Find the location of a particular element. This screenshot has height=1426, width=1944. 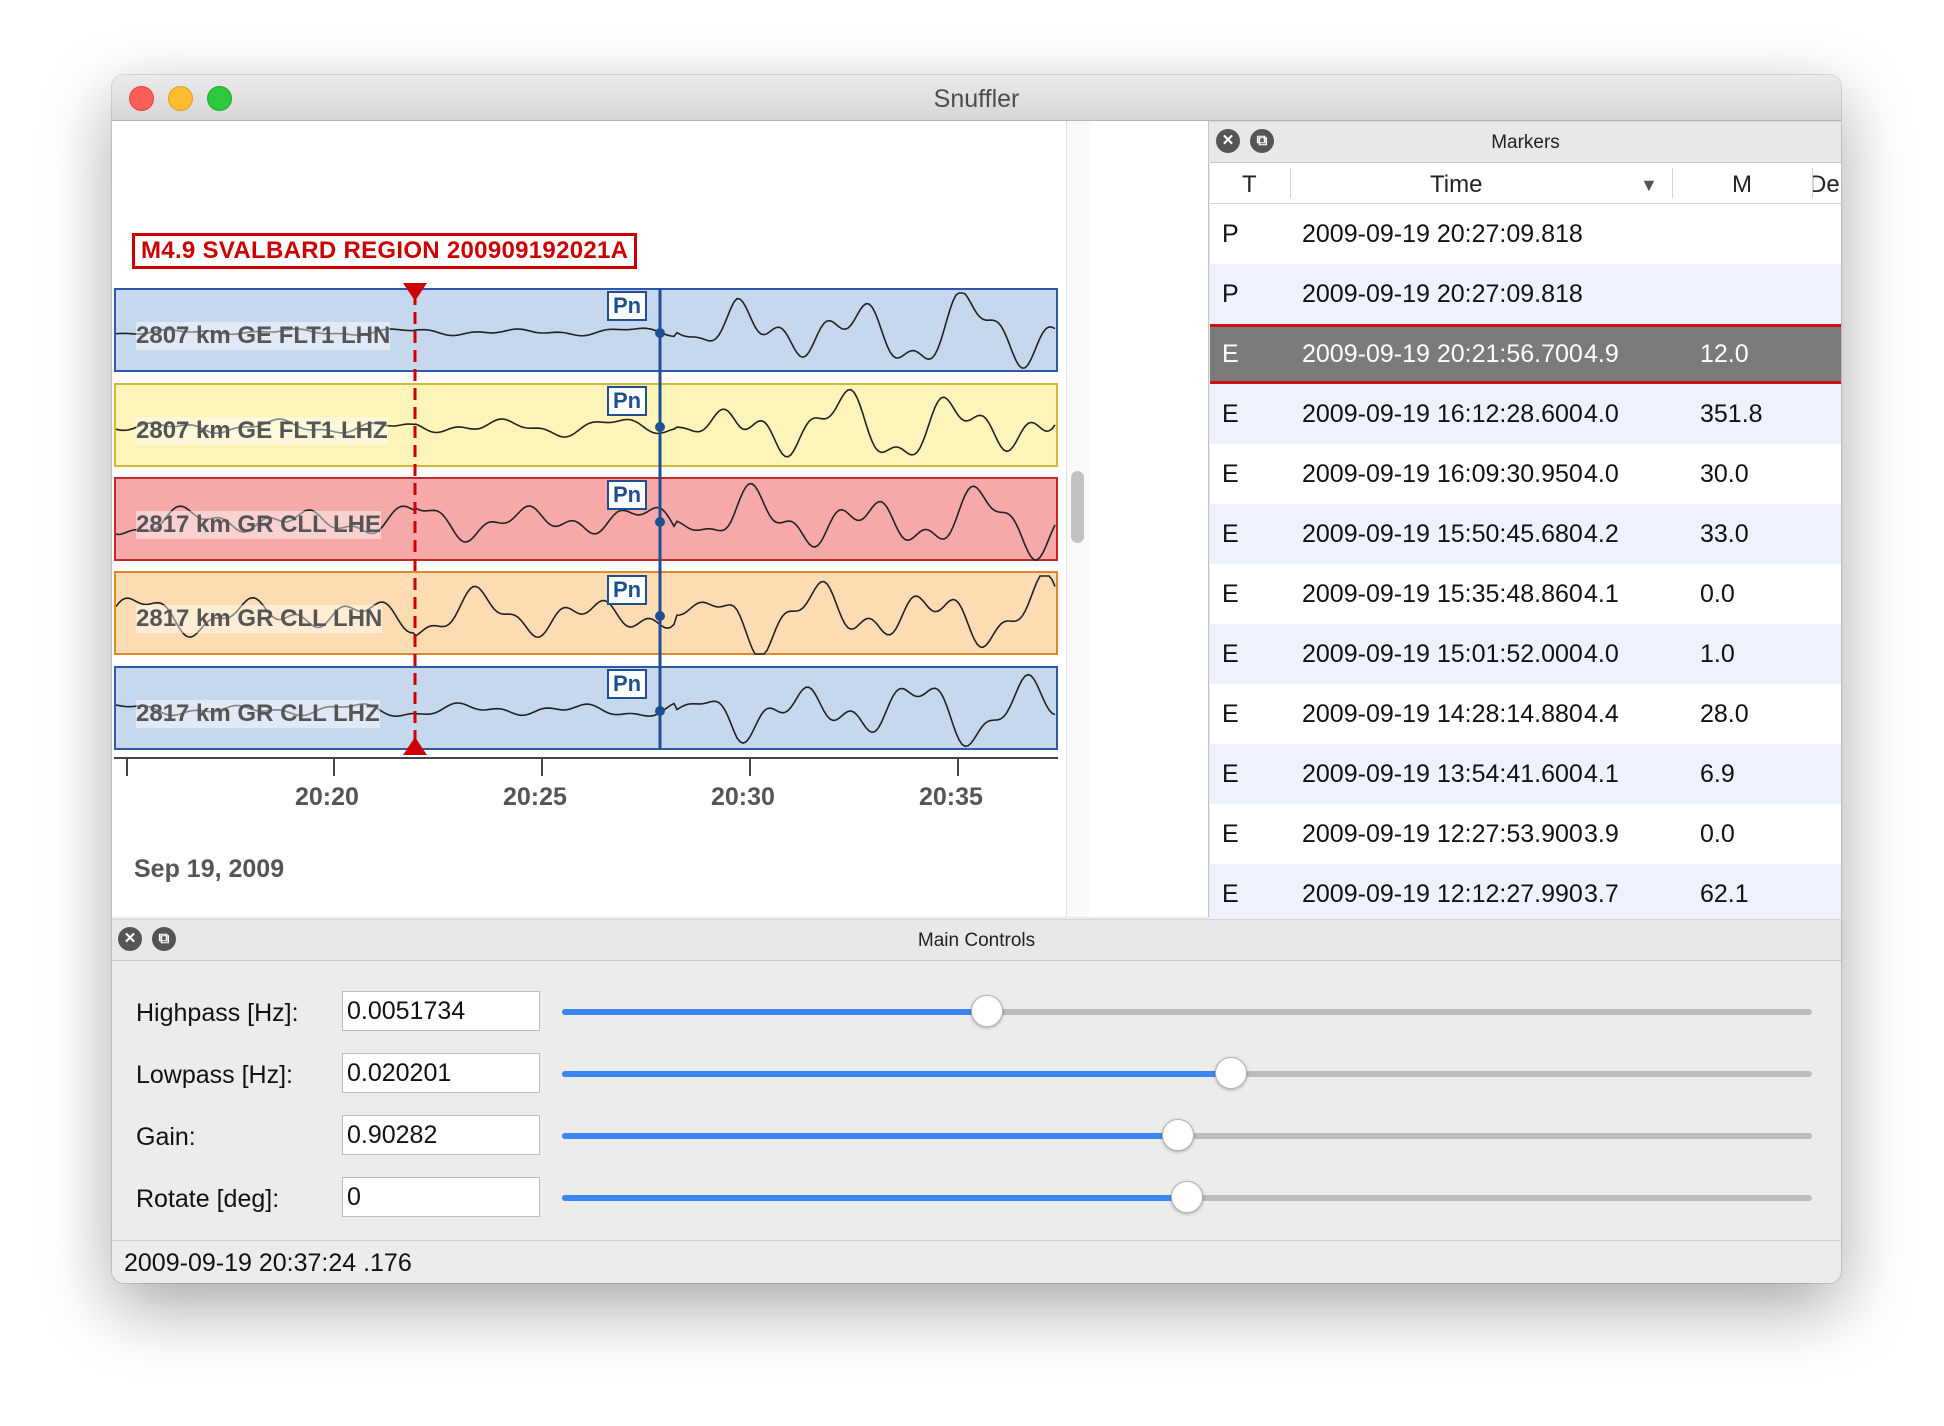

window-title: Snuffler is located at coordinates (976, 99).